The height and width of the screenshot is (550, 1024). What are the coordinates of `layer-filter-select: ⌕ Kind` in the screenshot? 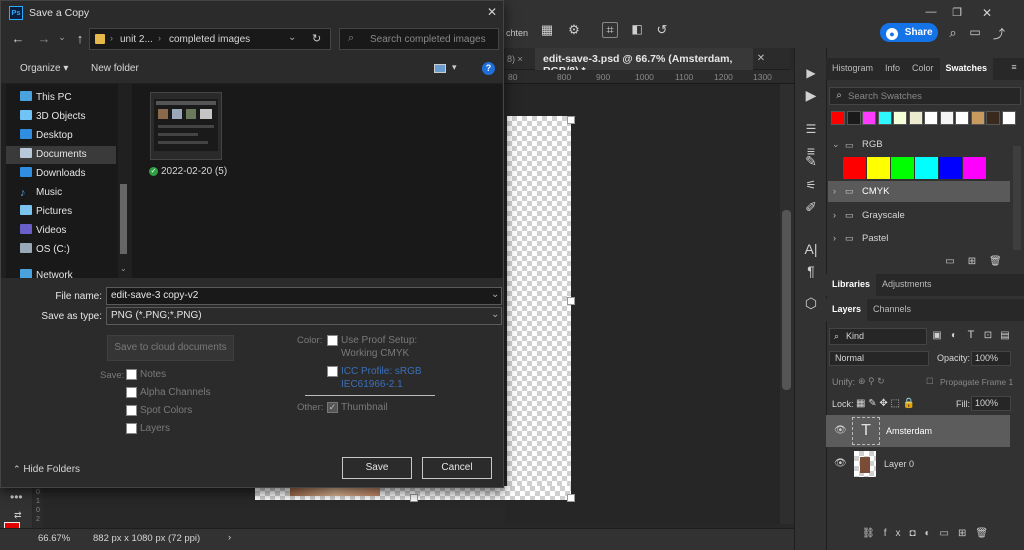 It's located at (878, 336).